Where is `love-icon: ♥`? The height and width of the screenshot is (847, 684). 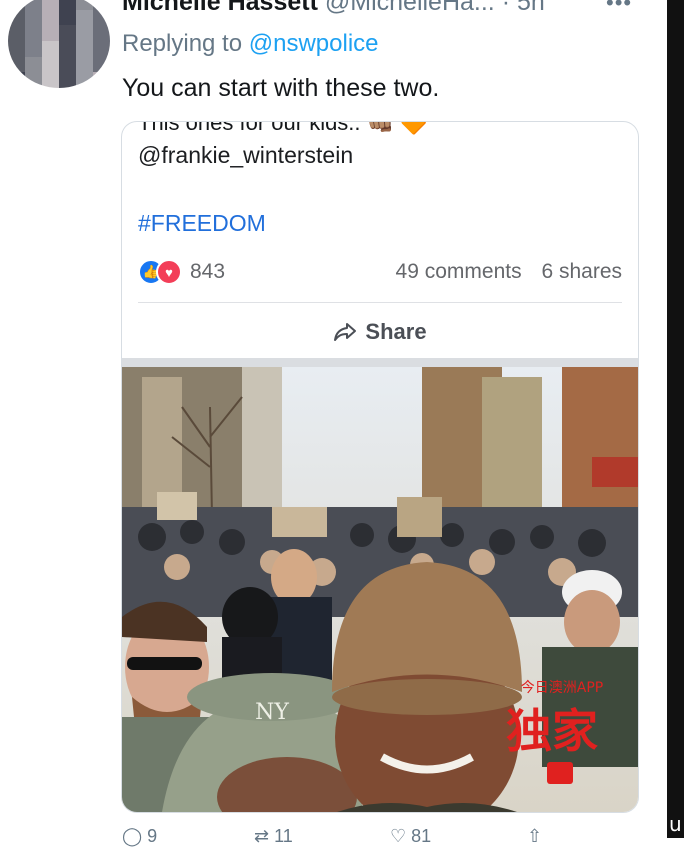 love-icon: ♥ is located at coordinates (169, 272).